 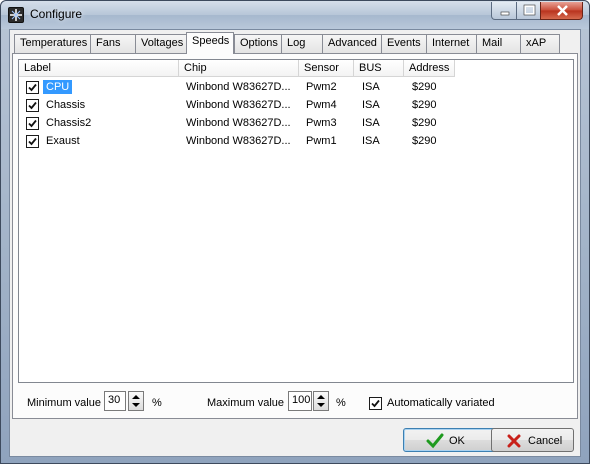 What do you see at coordinates (321, 87) in the screenshot?
I see `row-sensor: Pwm2` at bounding box center [321, 87].